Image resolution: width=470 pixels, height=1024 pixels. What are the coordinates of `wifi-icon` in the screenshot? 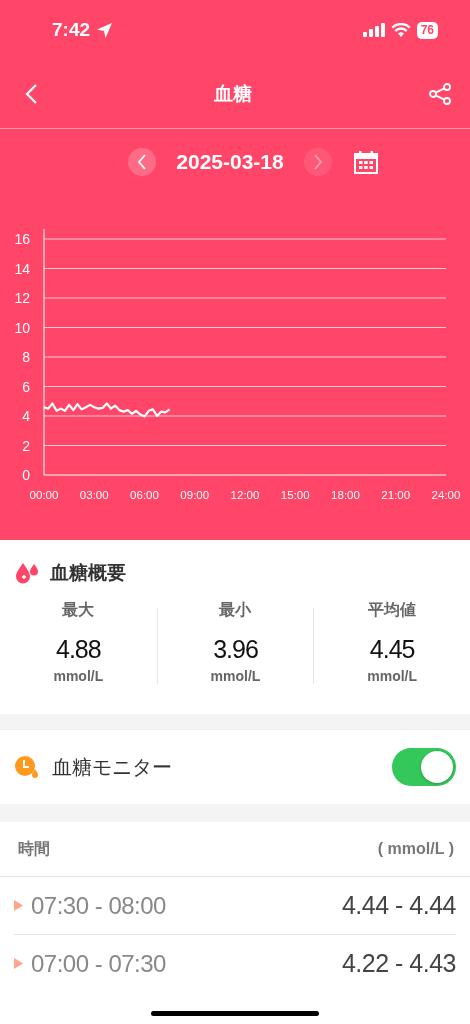 It's located at (400, 30).